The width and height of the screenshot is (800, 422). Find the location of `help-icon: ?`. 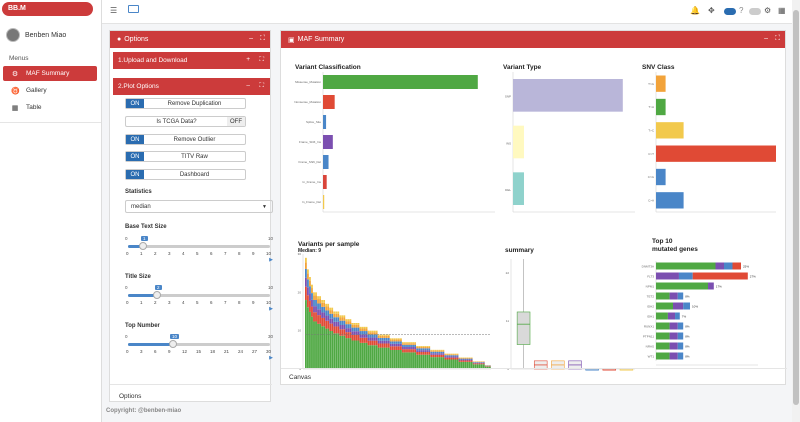

help-icon: ? is located at coordinates (741, 10).